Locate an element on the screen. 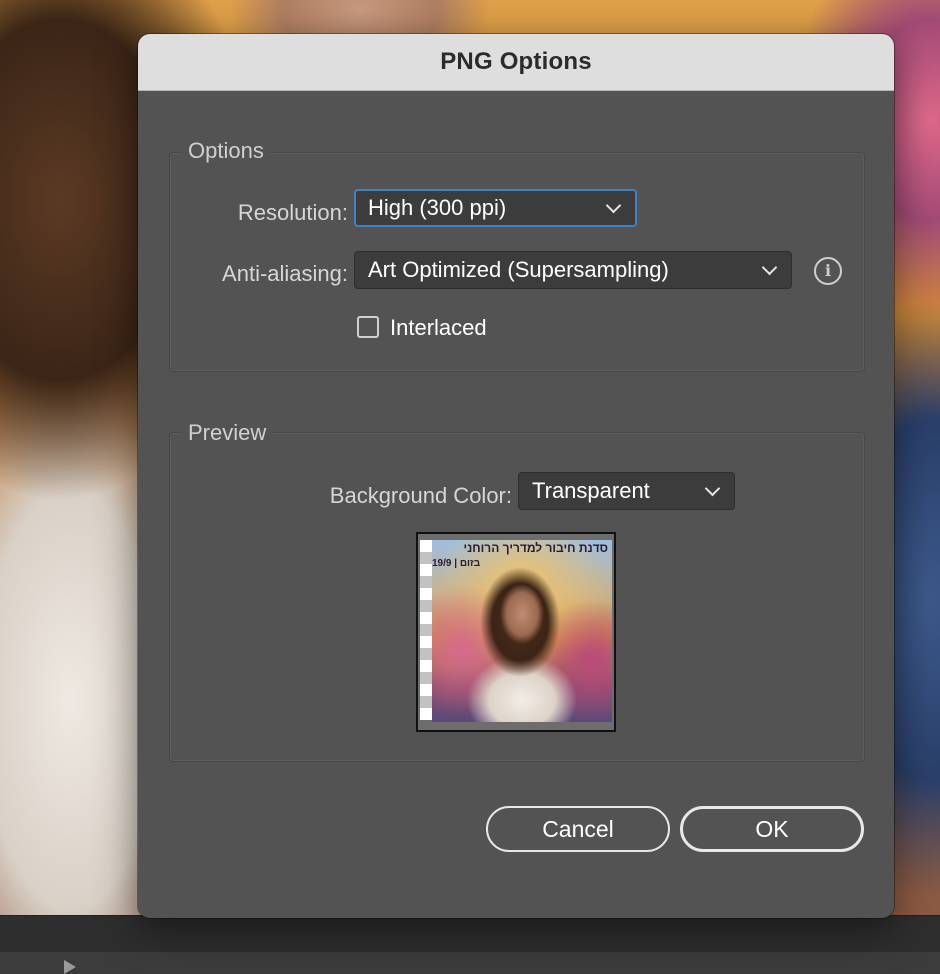 The image size is (940, 974). bottom-strip is located at coordinates (470, 961).